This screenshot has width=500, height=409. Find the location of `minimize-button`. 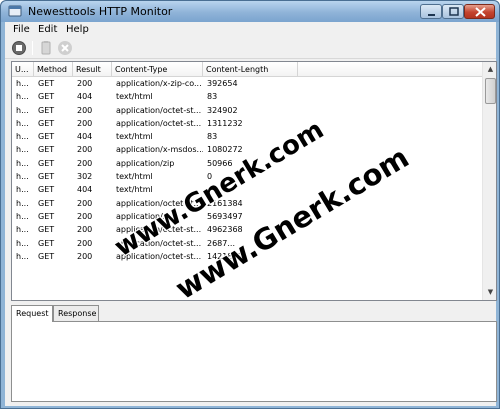

minimize-button is located at coordinates (431, 11).